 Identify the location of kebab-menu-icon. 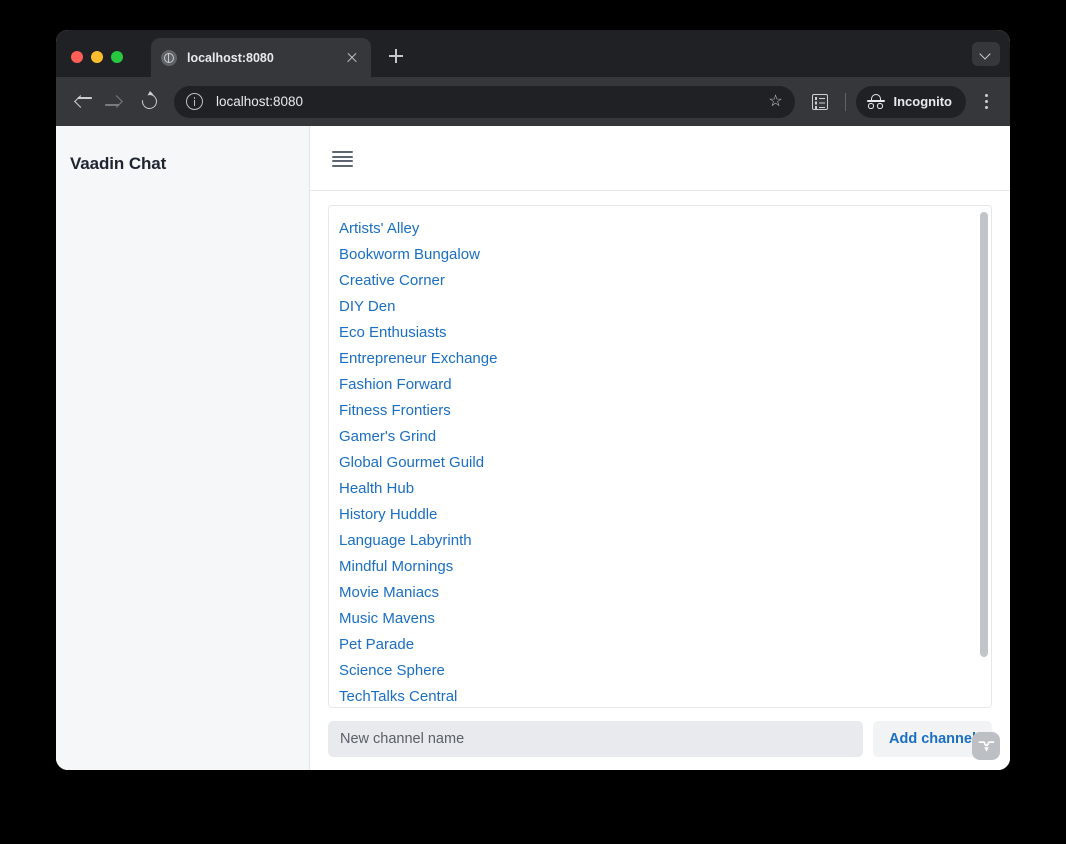
(986, 102).